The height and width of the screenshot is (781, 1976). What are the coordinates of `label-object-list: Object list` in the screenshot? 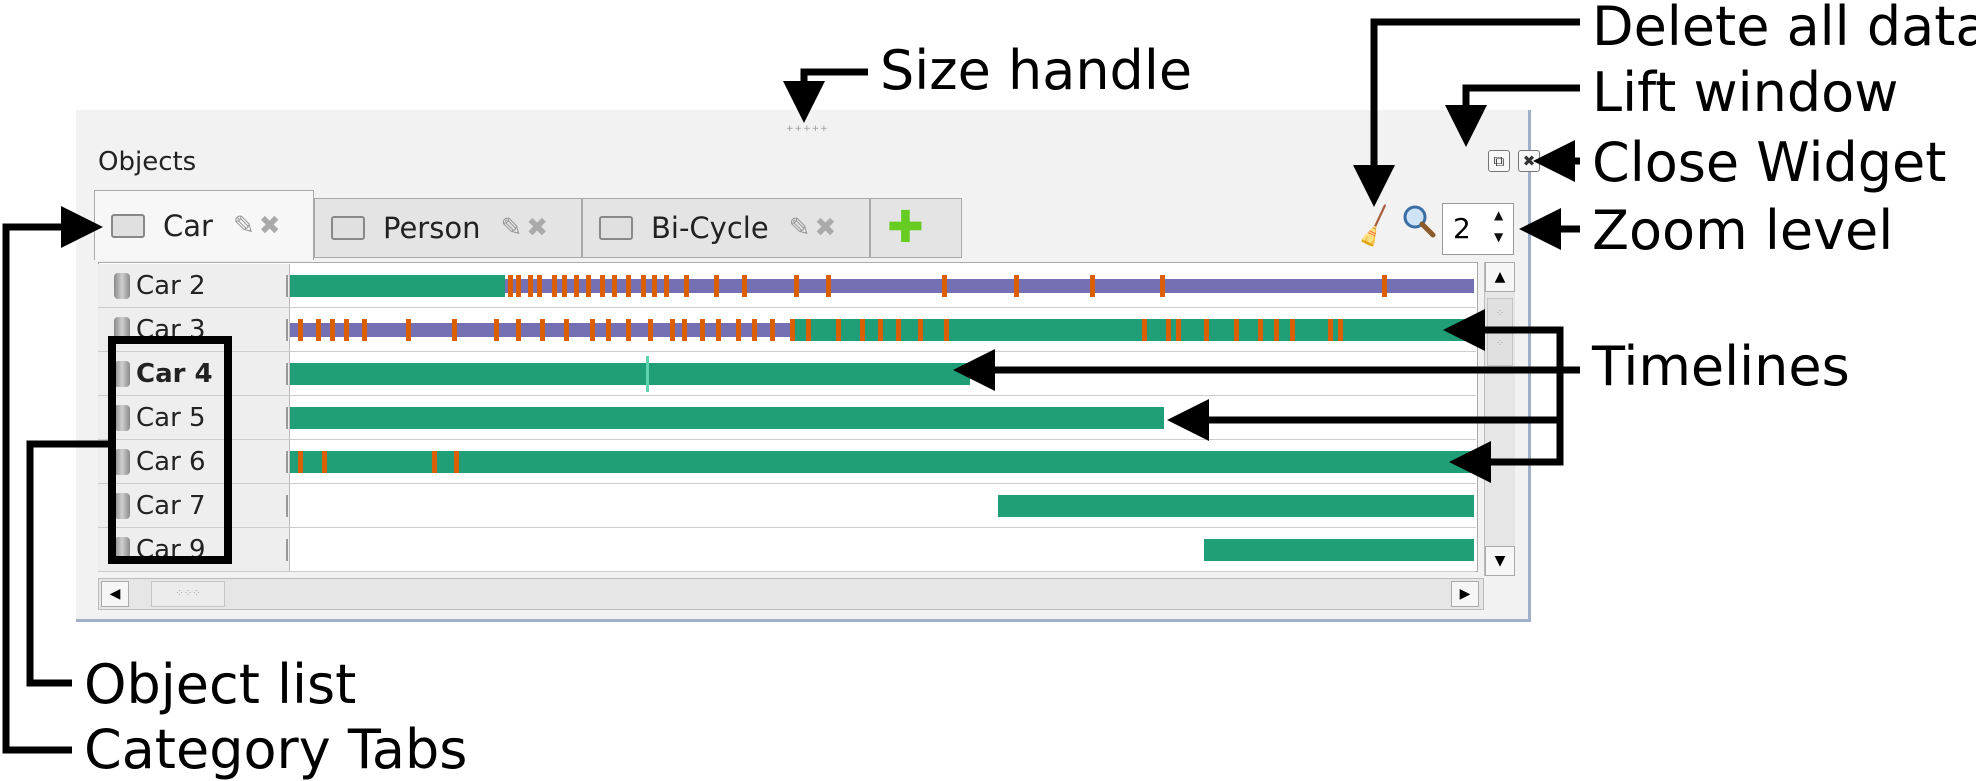 It's located at (220, 684).